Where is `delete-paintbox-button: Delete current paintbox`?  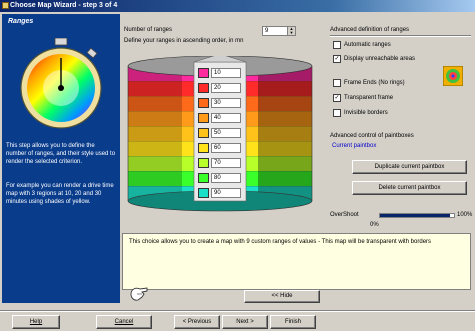 delete-paintbox-button: Delete current paintbox is located at coordinates (409, 188).